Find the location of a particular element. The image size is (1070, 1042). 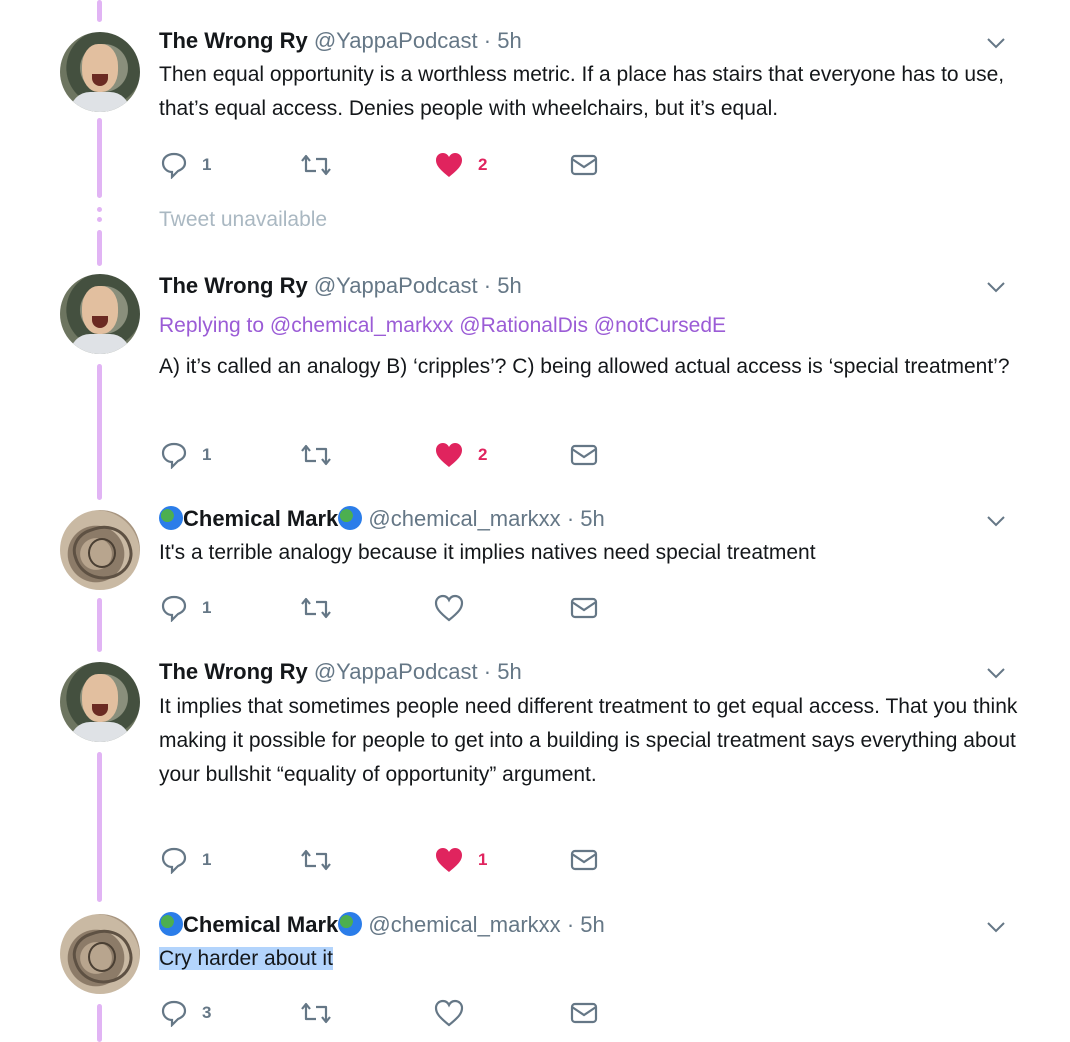

like-count: 2 is located at coordinates (483, 164).